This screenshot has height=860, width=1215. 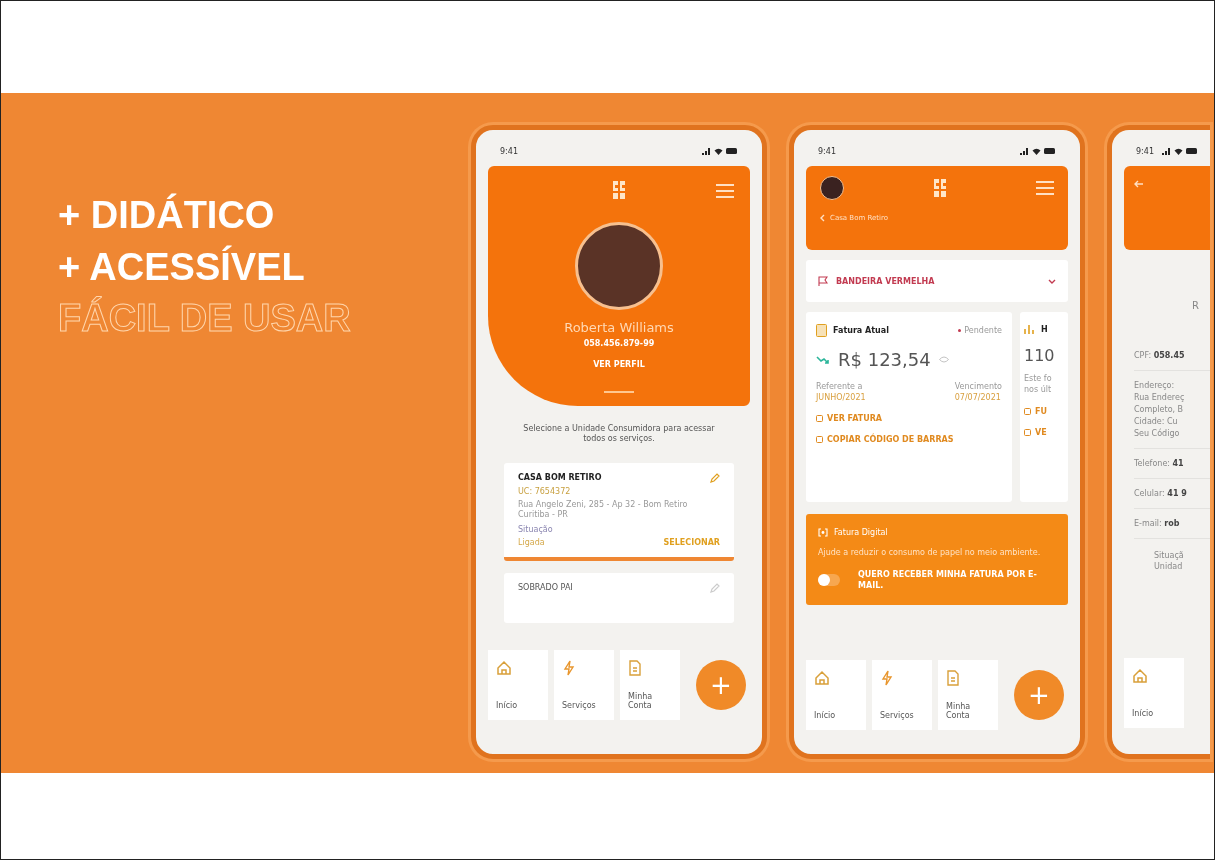 What do you see at coordinates (1029, 329) in the screenshot?
I see `bar-chart-icon` at bounding box center [1029, 329].